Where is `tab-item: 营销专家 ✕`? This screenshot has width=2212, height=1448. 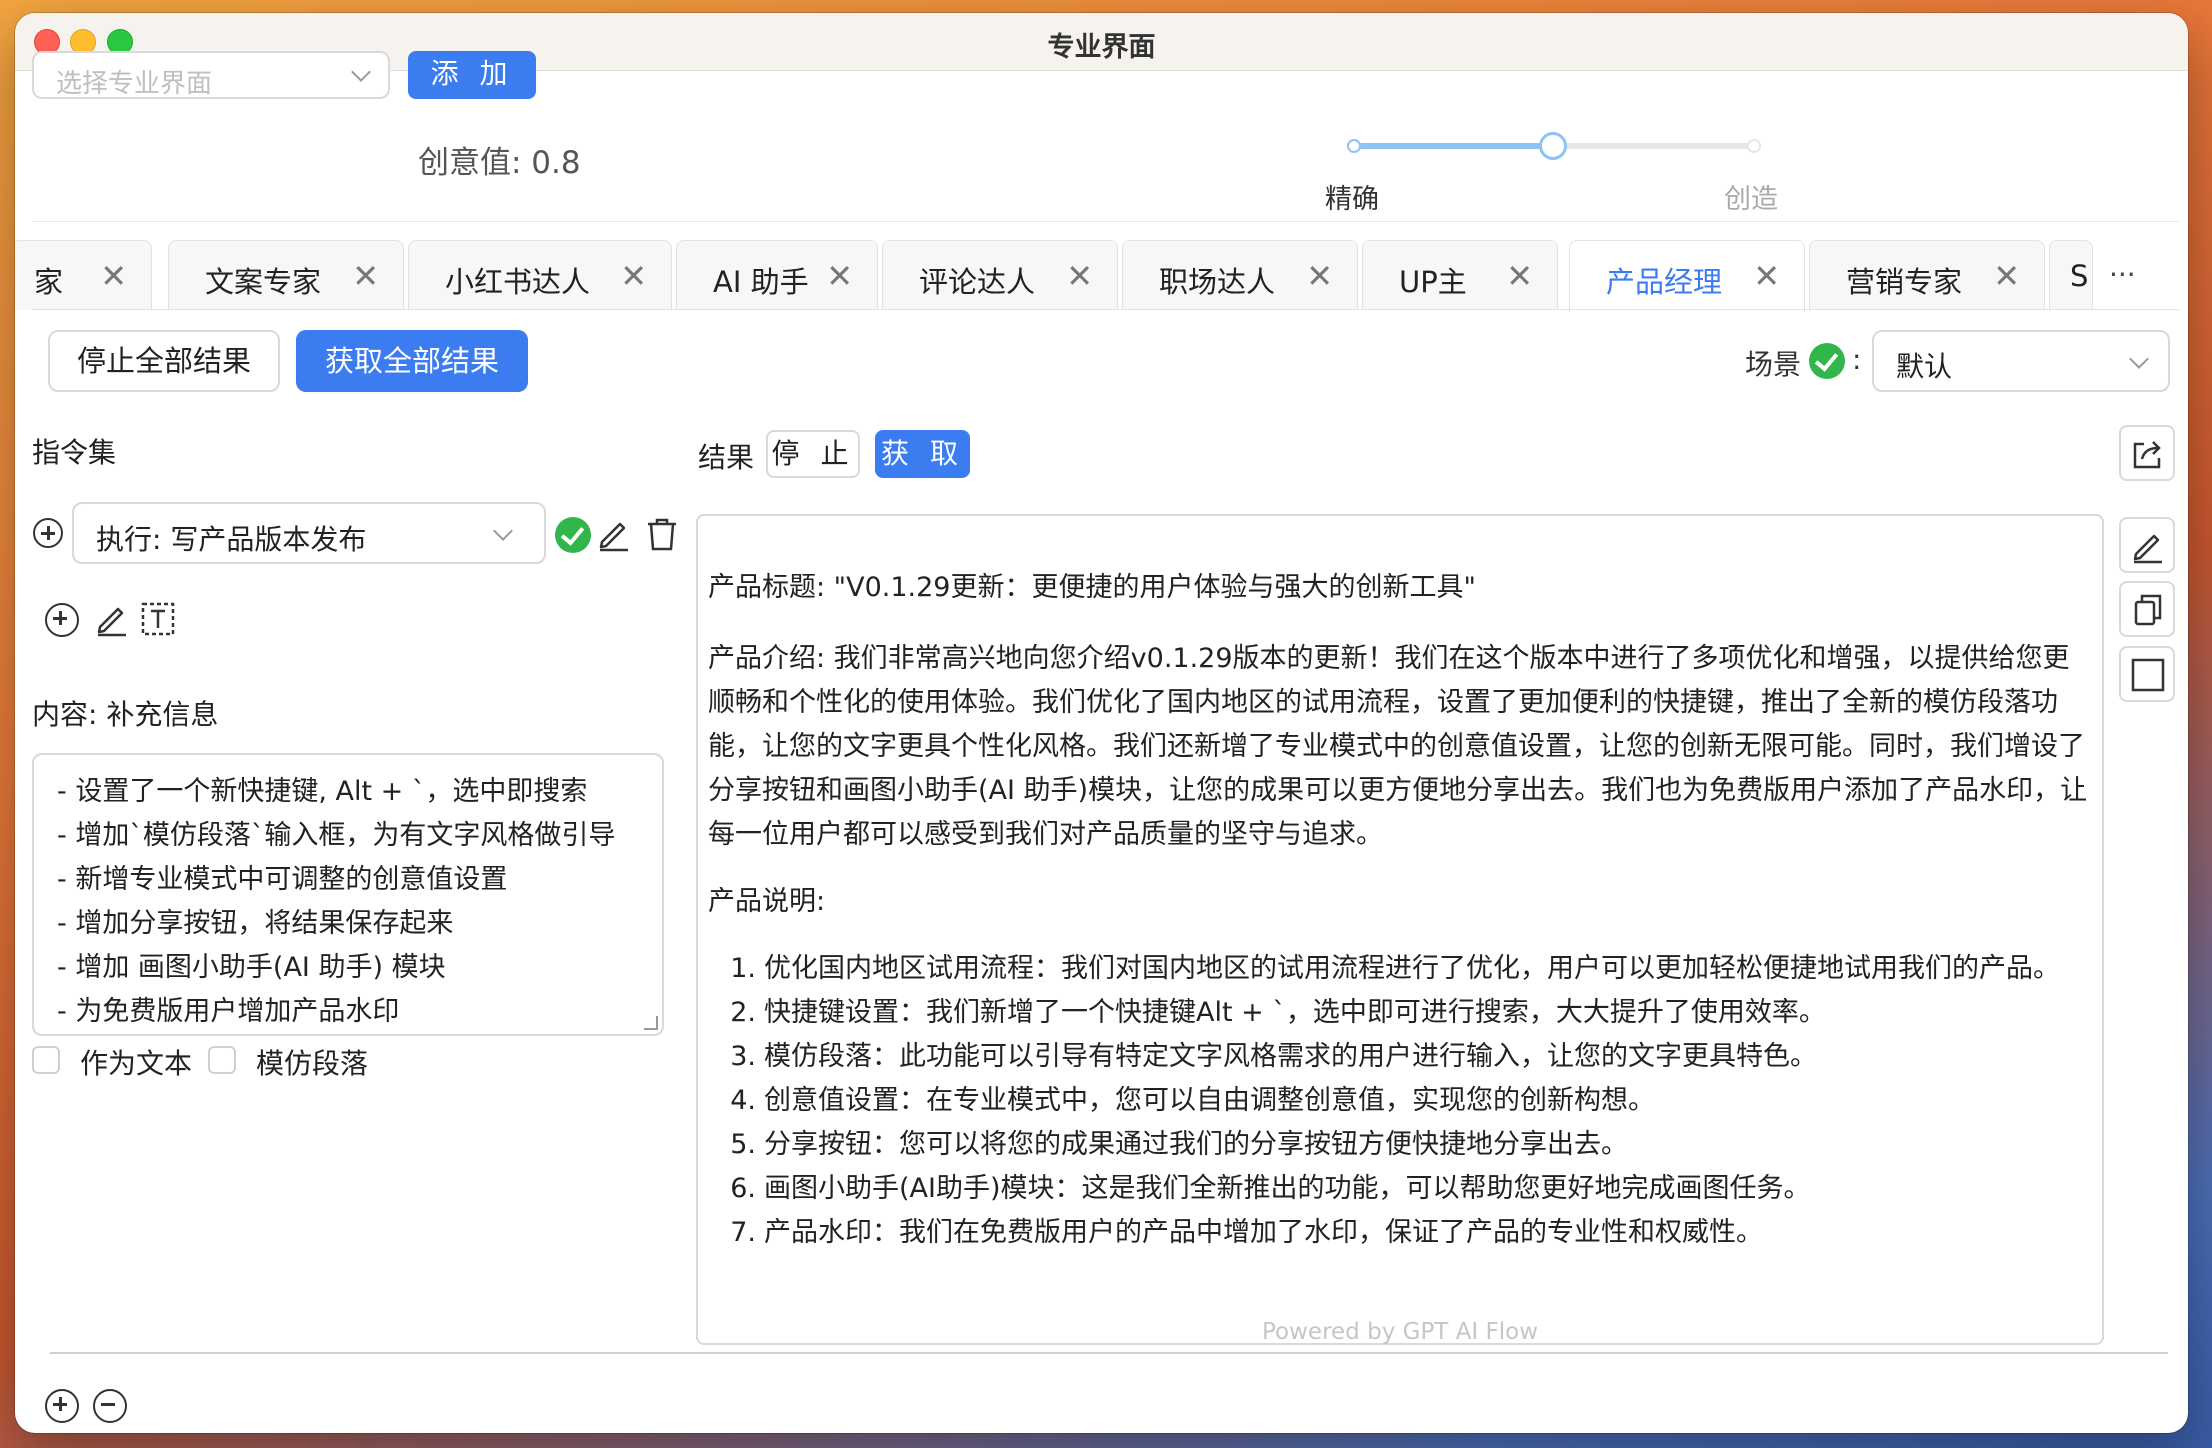 tab-item: 营销专家 ✕ is located at coordinates (1927, 275).